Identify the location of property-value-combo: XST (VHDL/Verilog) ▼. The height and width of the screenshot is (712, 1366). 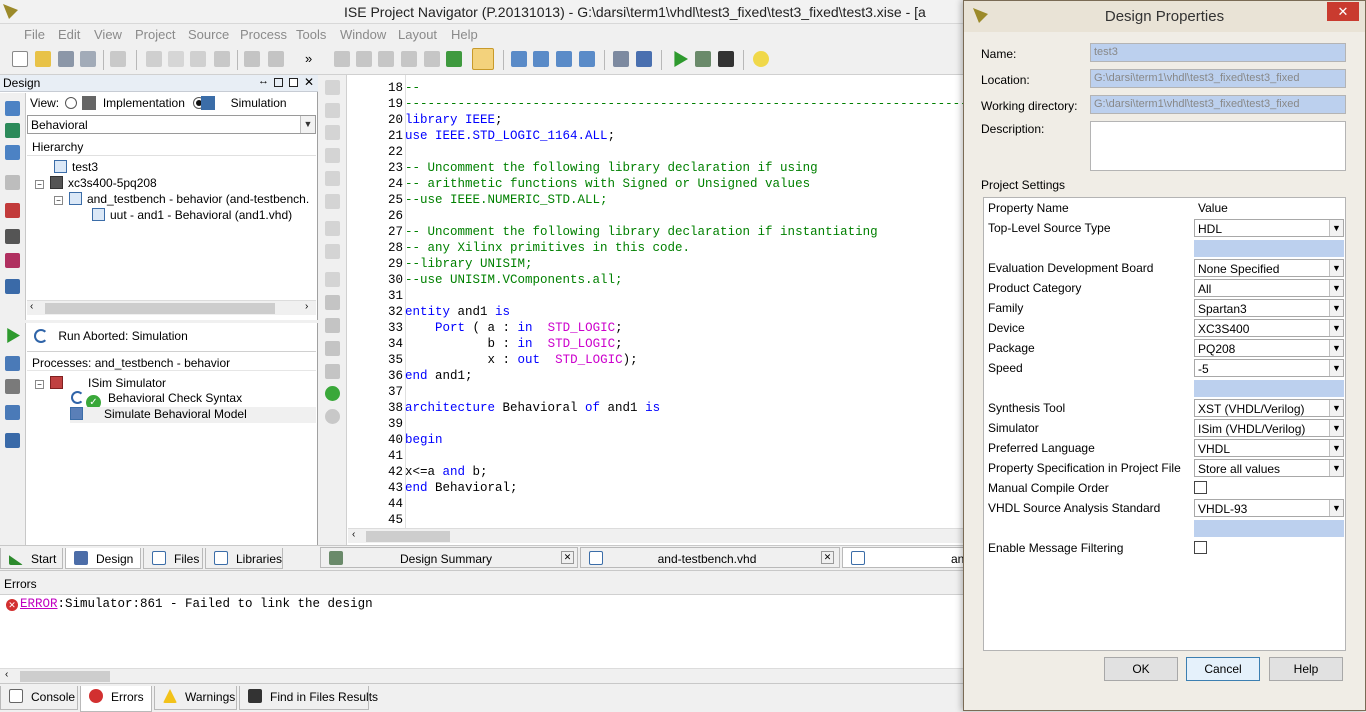
(1269, 408).